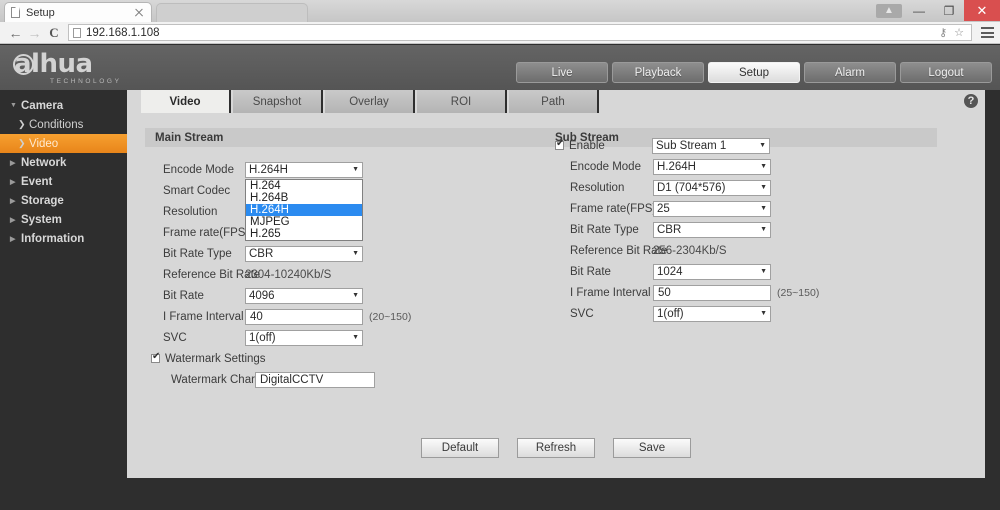  What do you see at coordinates (215, 358) in the screenshot?
I see `label-watermark-settings: Watermark Settings` at bounding box center [215, 358].